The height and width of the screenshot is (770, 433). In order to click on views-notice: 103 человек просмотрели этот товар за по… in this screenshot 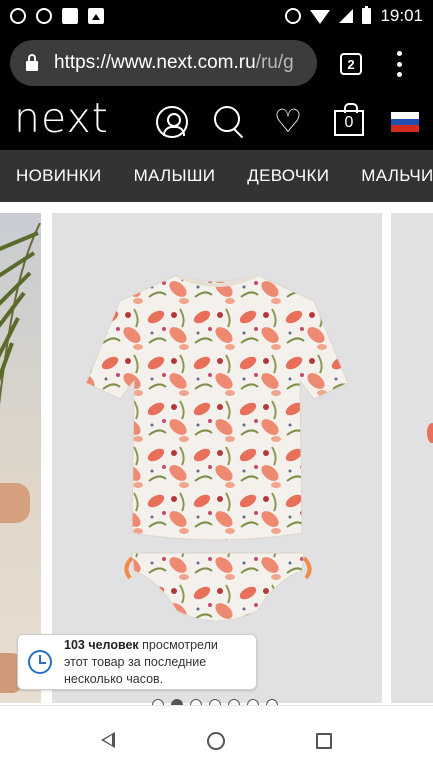, I will do `click(137, 662)`.